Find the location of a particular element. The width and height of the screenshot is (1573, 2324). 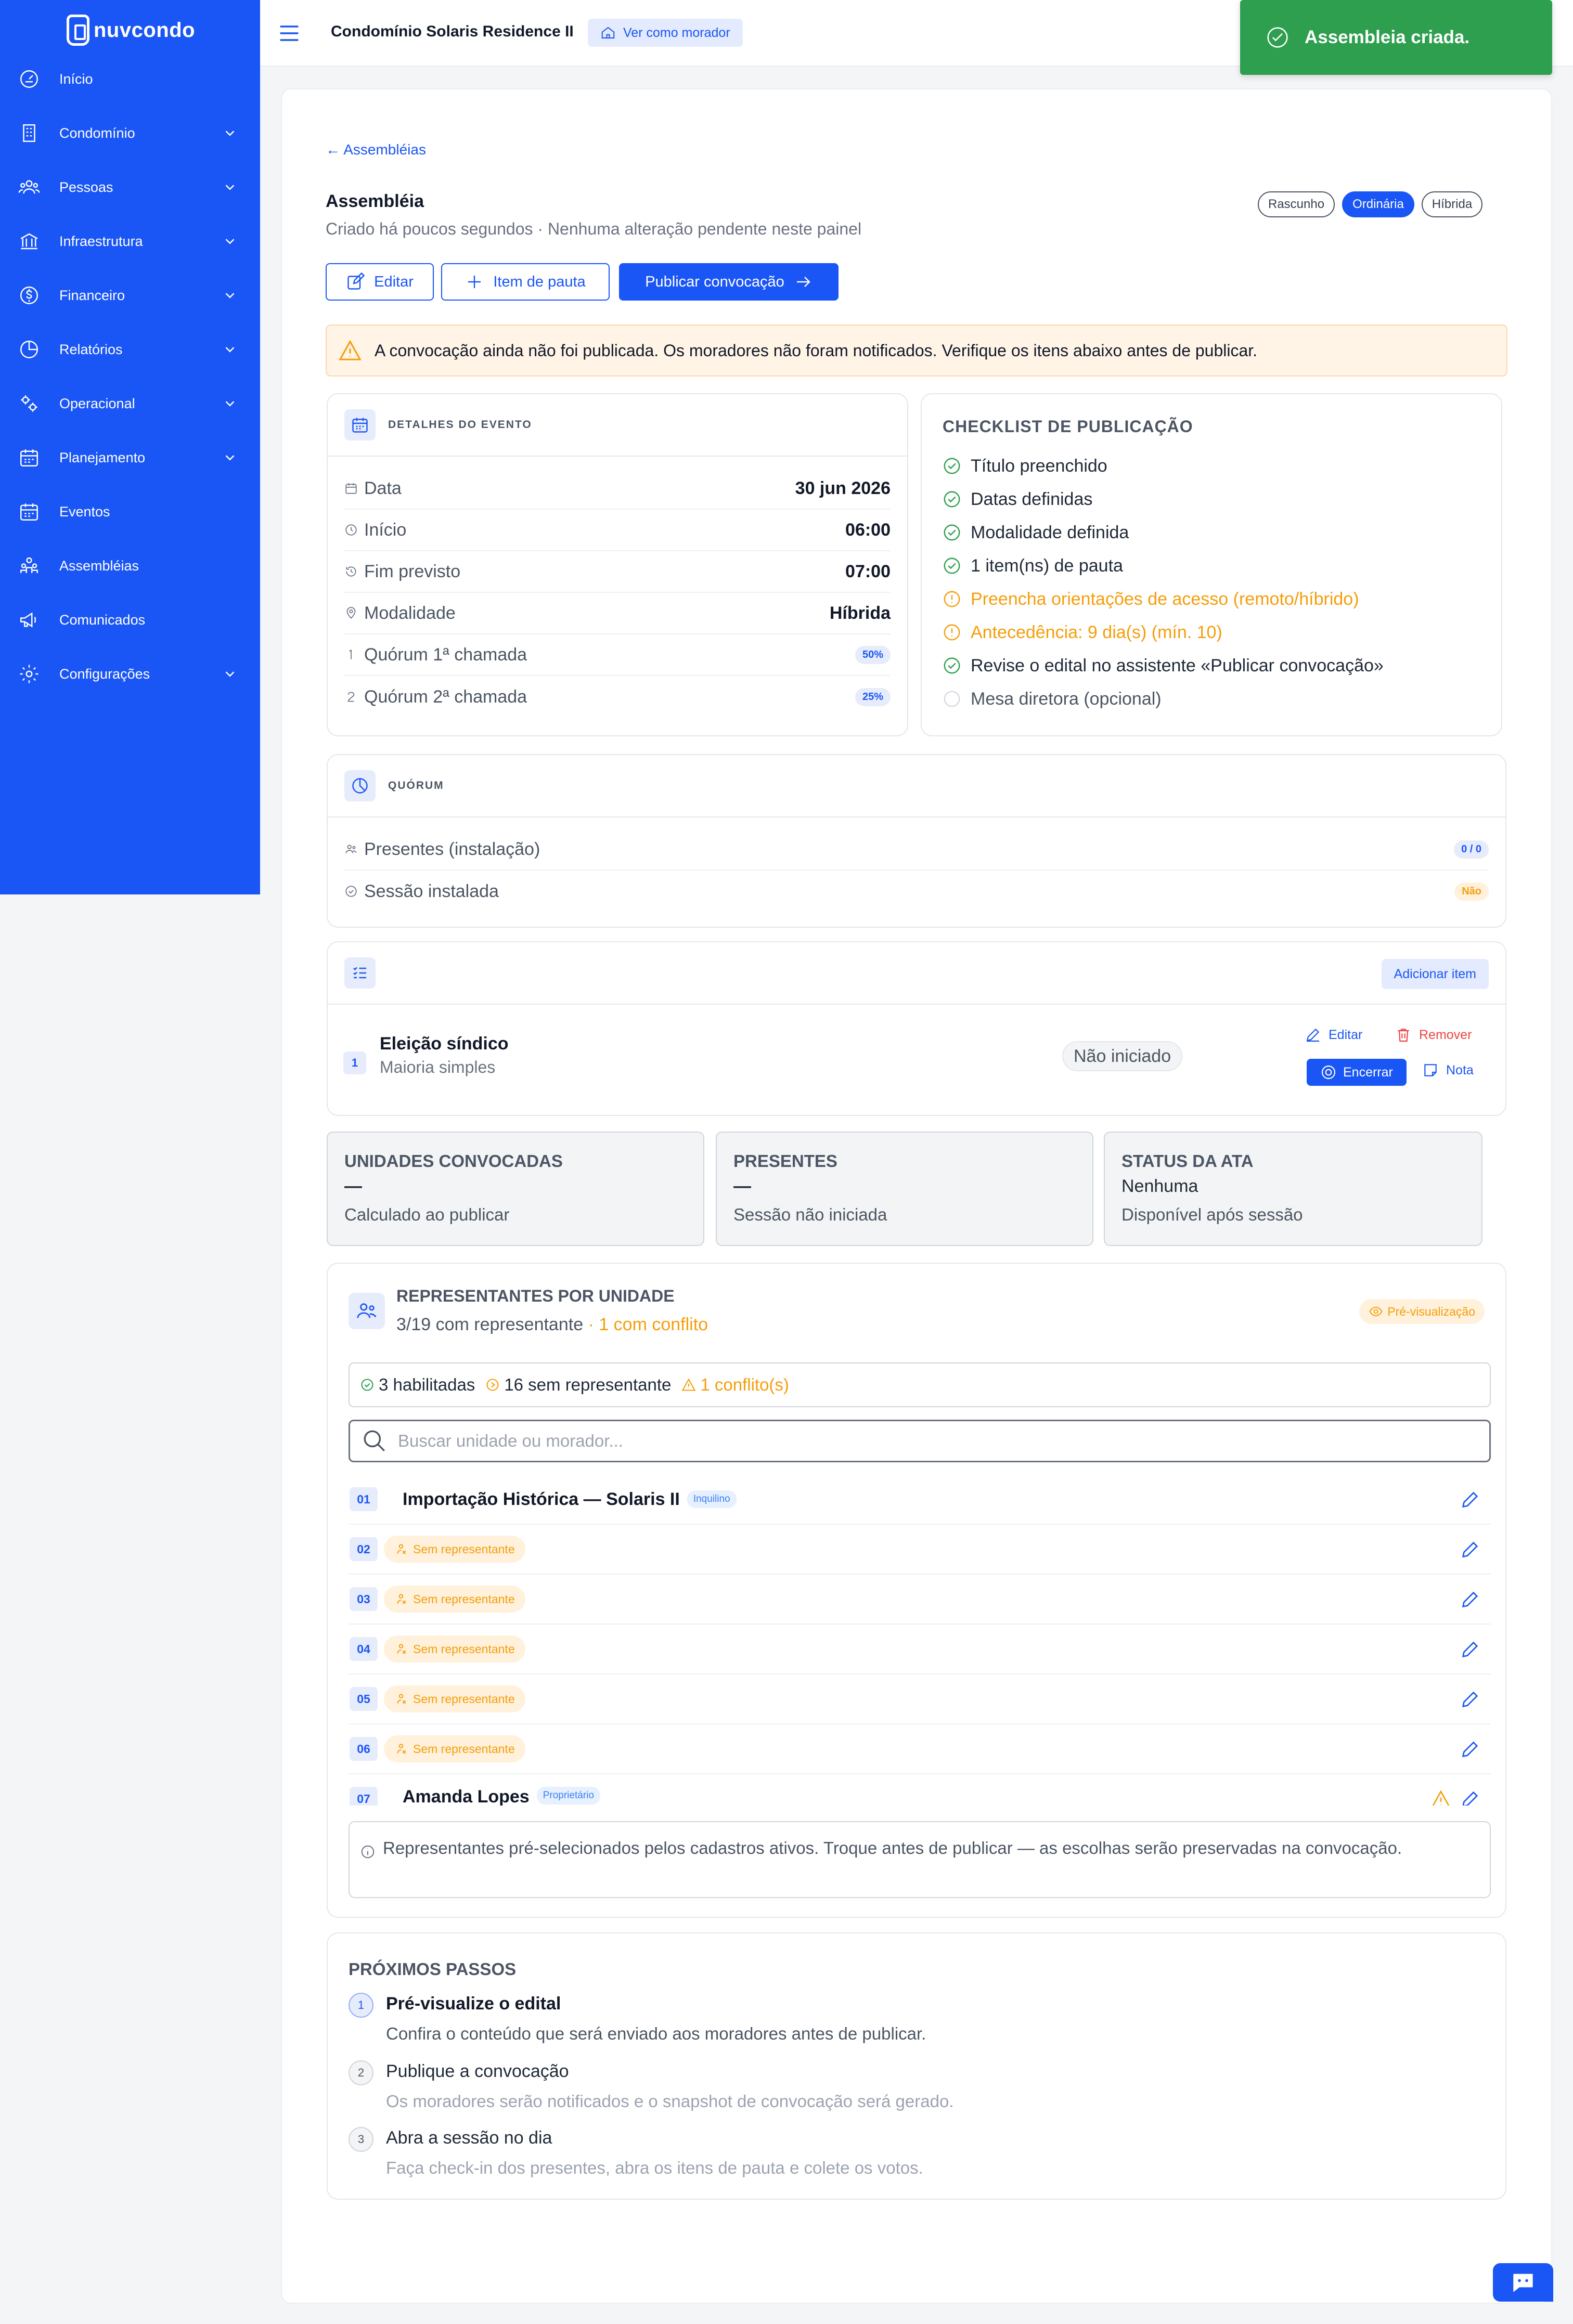

location-icon is located at coordinates (352, 613).